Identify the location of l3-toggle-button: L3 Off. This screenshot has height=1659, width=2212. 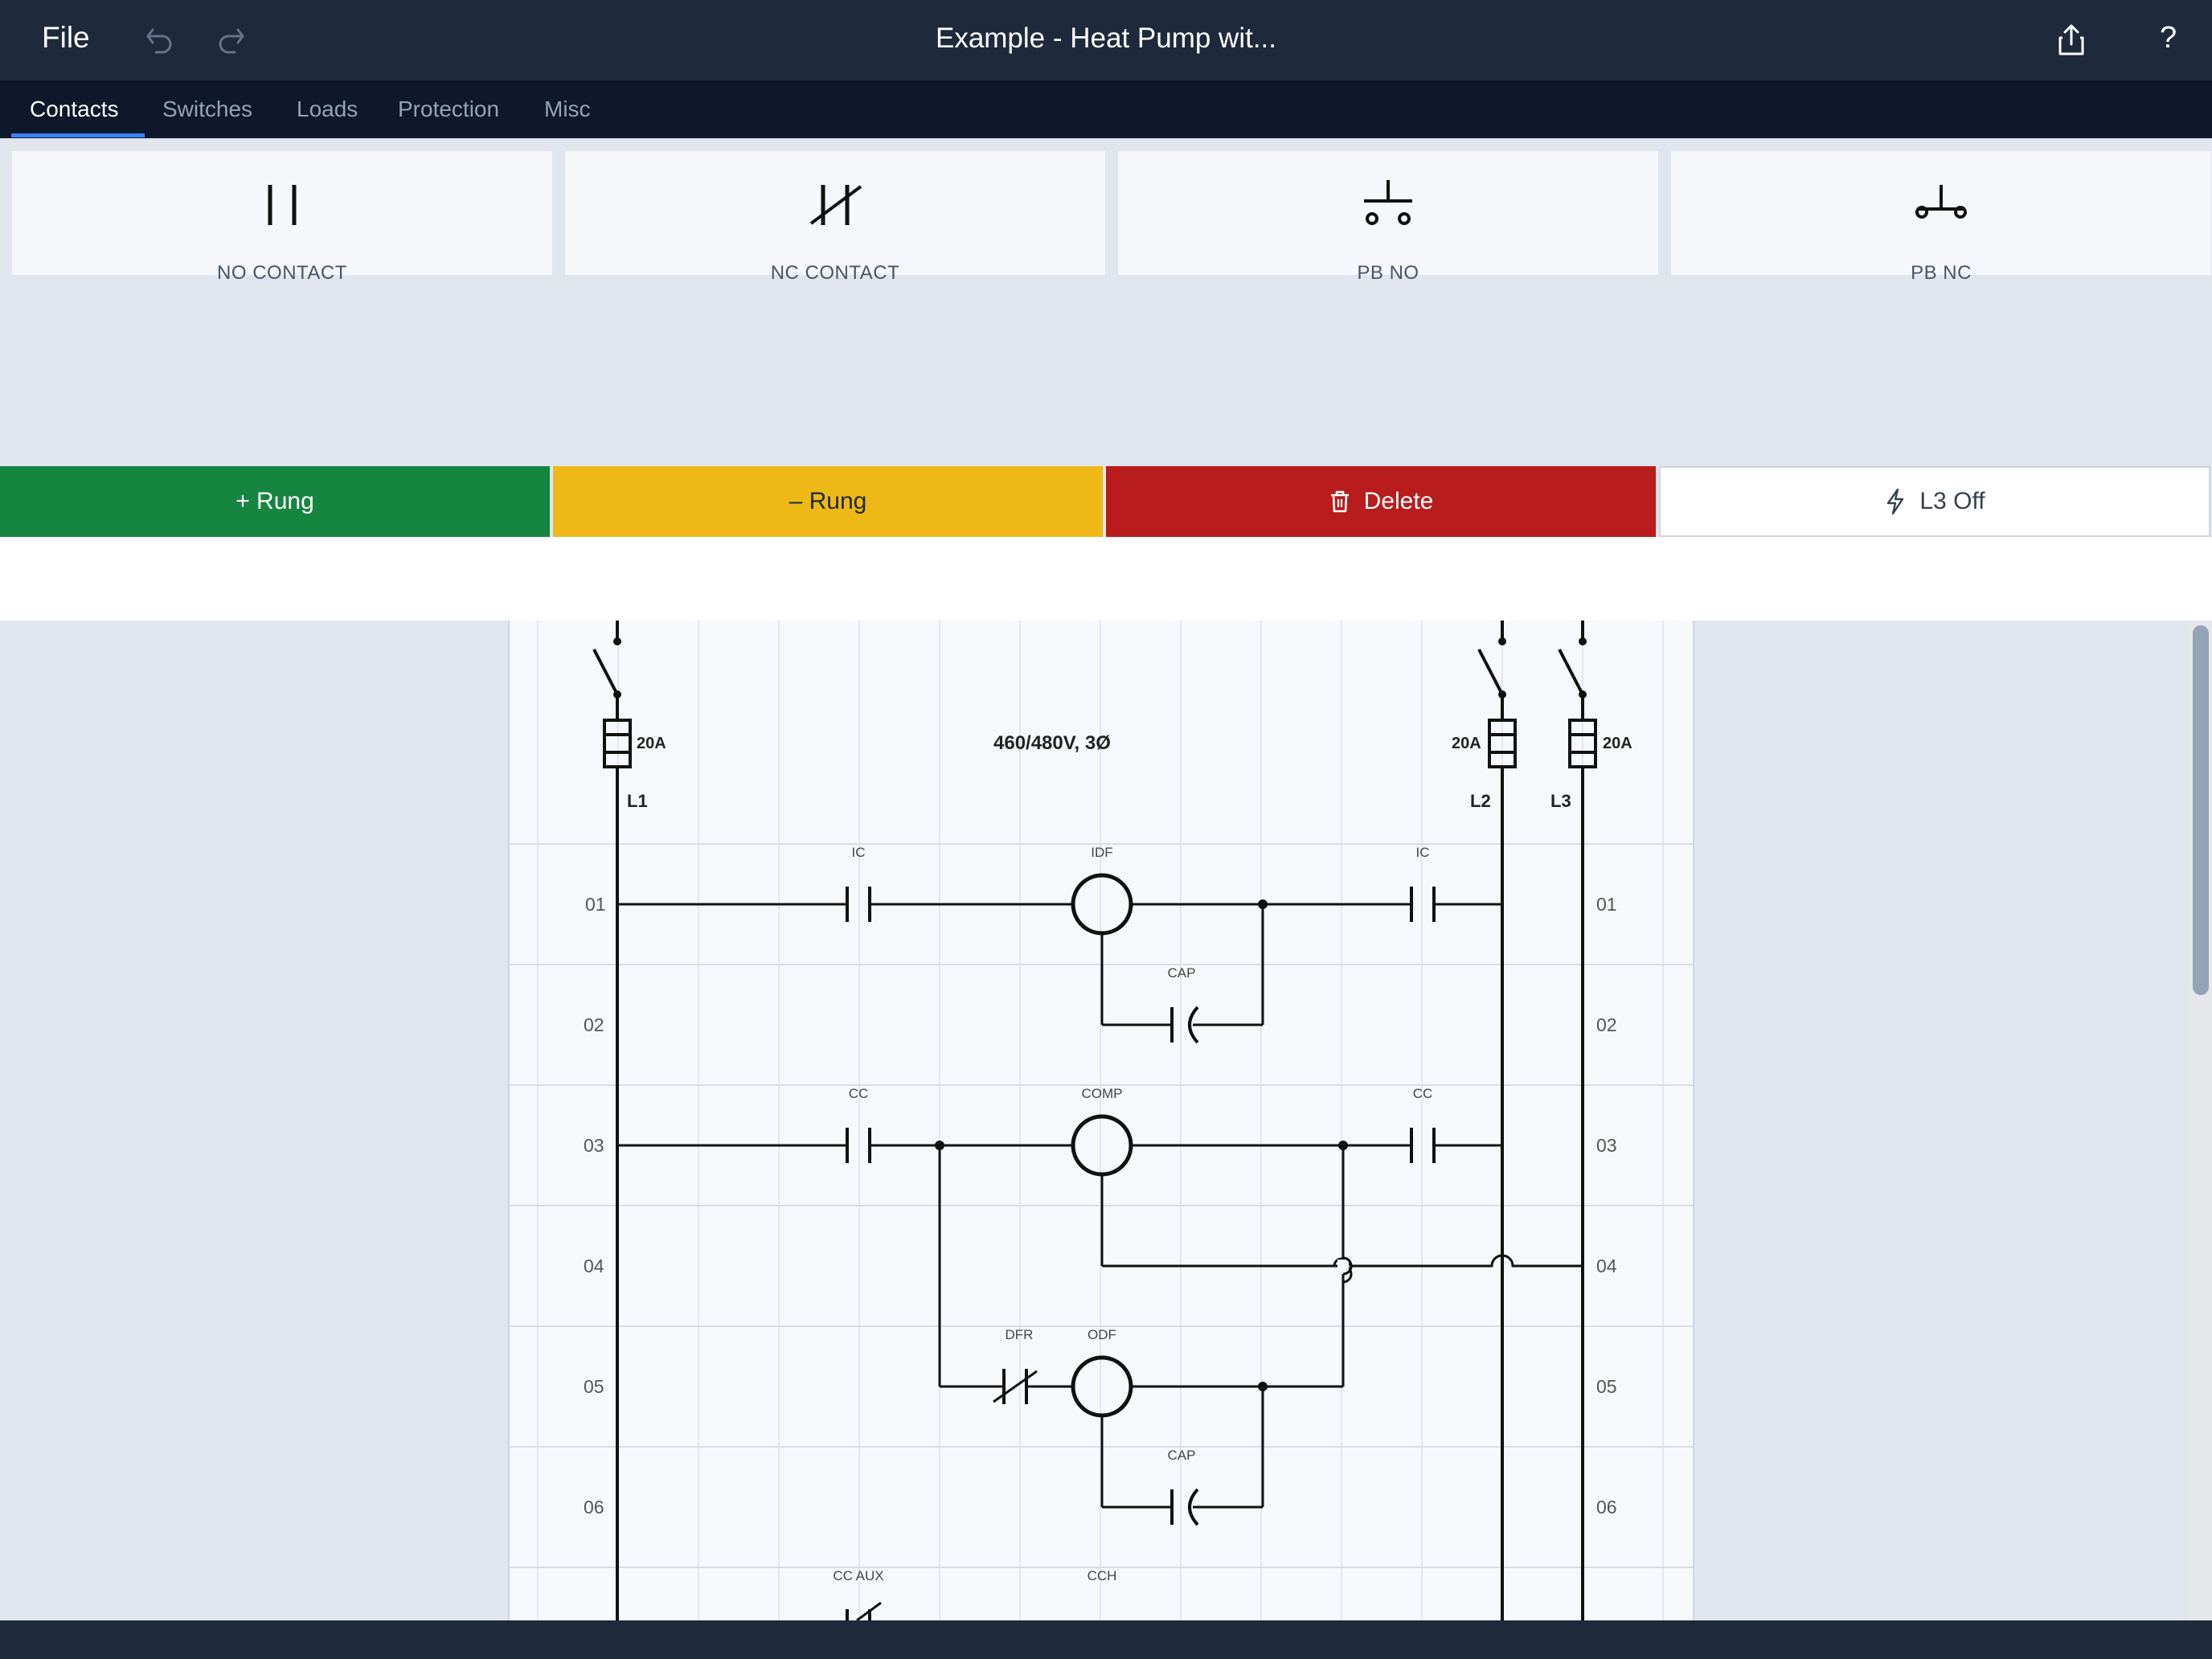
(1934, 501).